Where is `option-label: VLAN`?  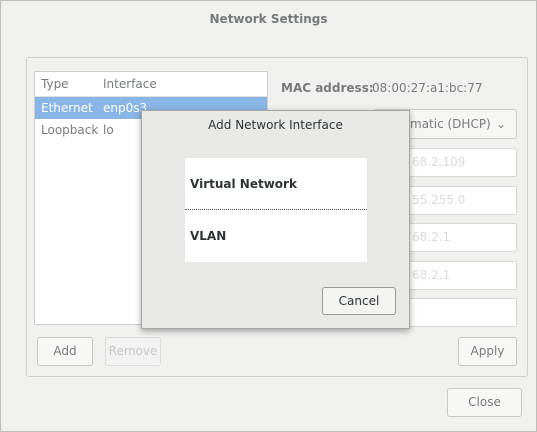 option-label: VLAN is located at coordinates (208, 236).